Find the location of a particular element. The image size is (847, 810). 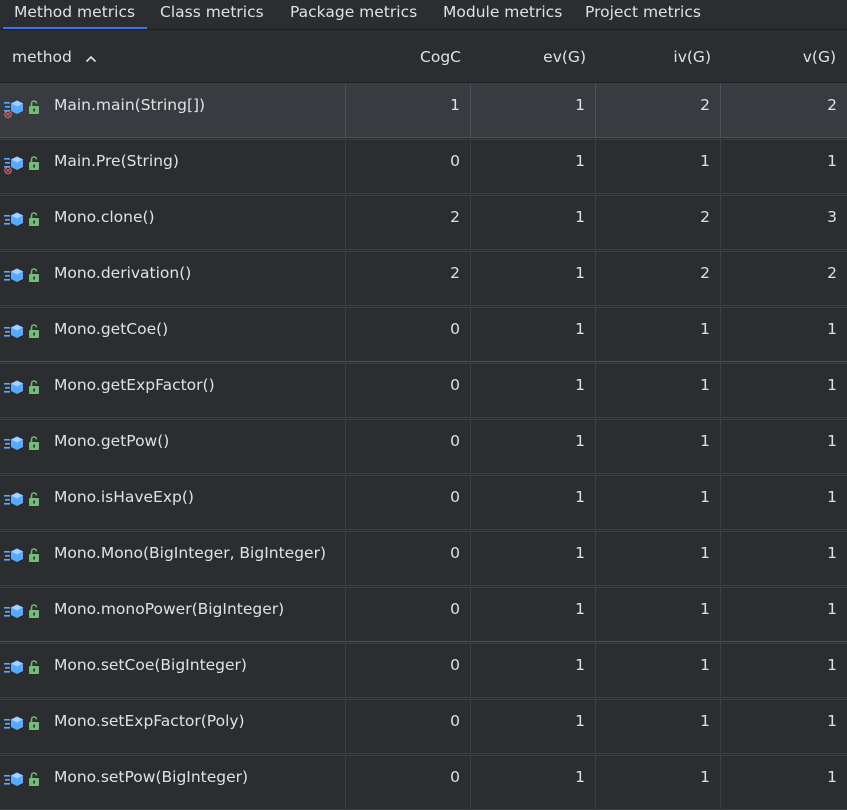

method-cell: Mono.getExpFactor() is located at coordinates (172, 390).